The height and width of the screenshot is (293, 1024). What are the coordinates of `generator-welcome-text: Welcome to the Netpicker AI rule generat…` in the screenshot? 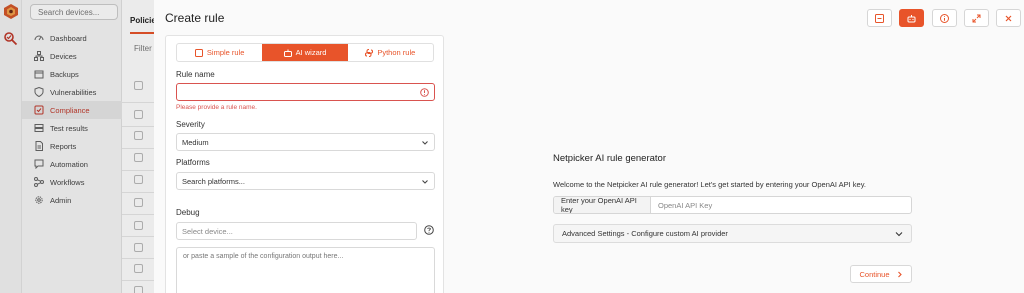 It's located at (709, 184).